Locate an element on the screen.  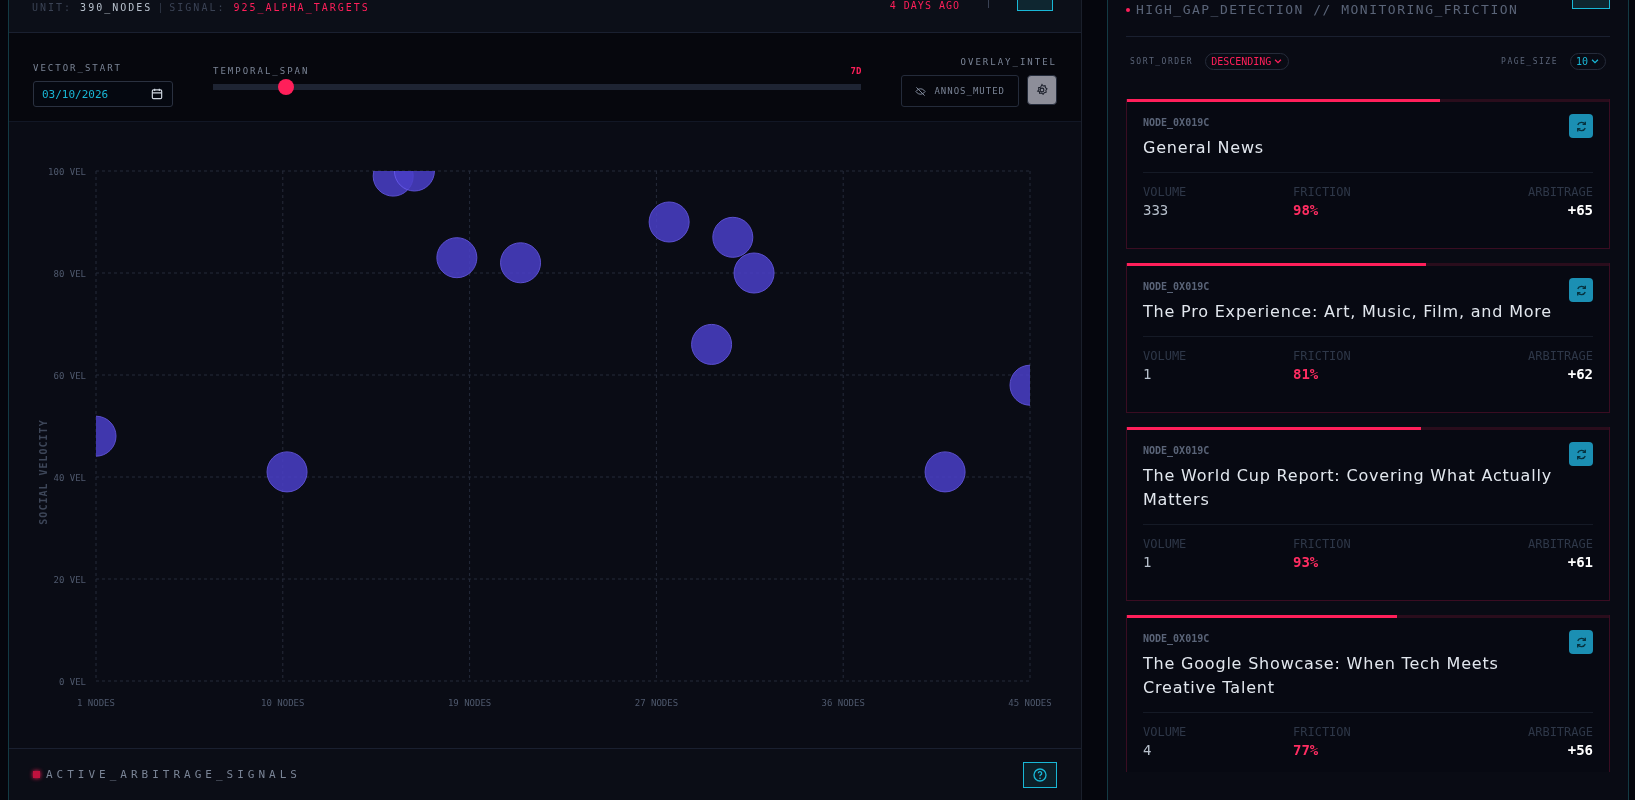
status-dot-icon is located at coordinates (1128, 9).